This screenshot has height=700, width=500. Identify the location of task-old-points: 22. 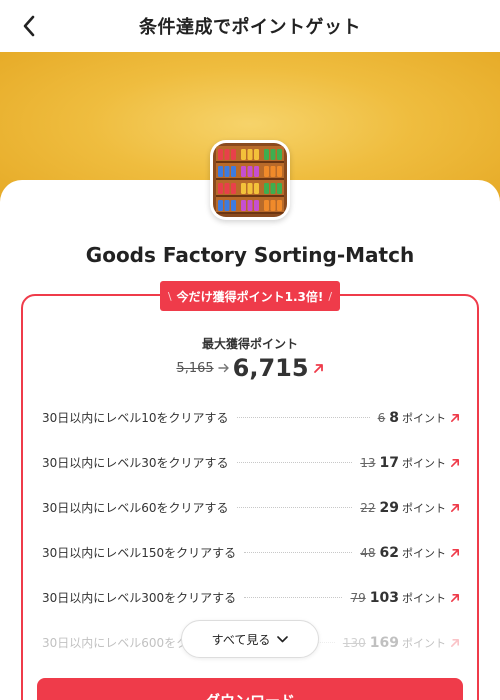
(368, 507).